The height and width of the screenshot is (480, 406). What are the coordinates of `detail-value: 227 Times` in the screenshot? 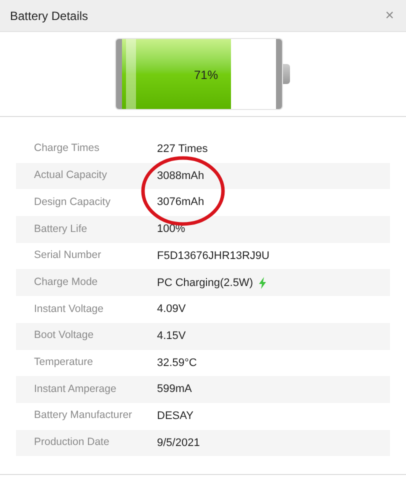 It's located at (182, 150).